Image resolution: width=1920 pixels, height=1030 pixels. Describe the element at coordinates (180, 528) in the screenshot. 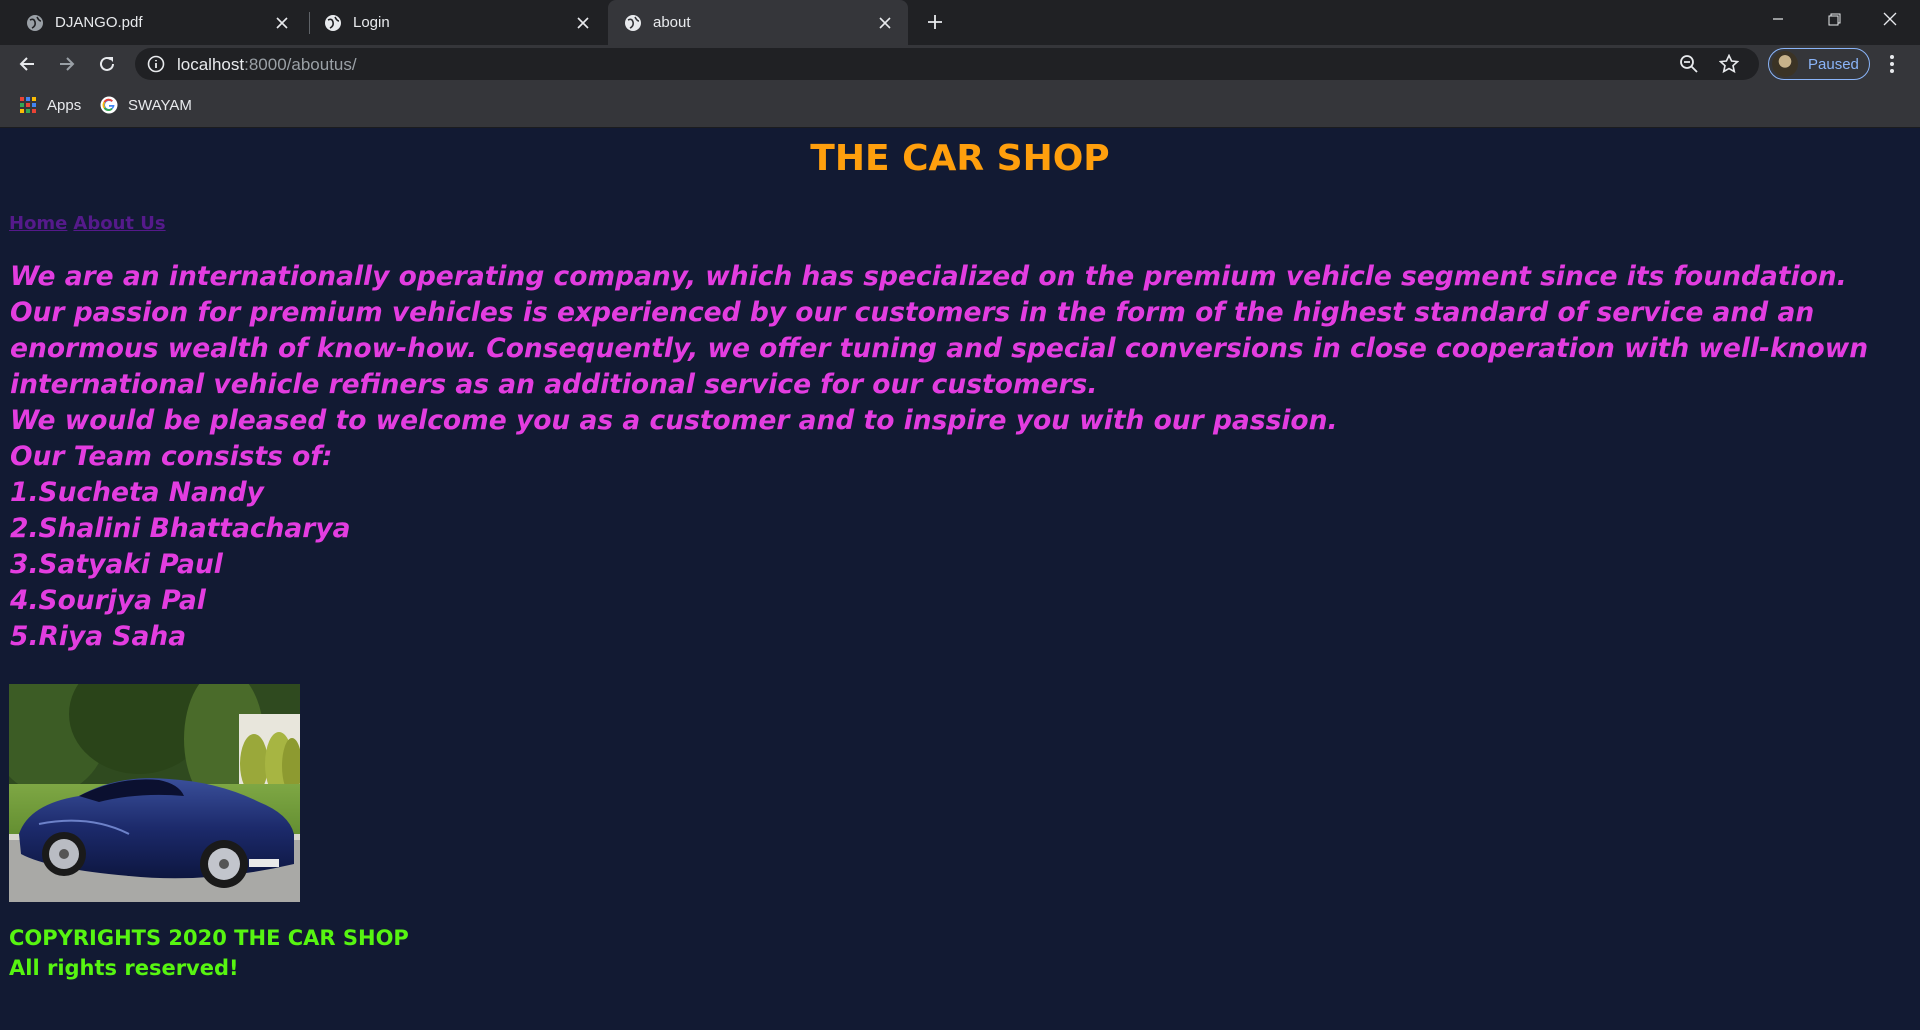

I see `team-member: 2.Shalini Bhattacharya` at that location.